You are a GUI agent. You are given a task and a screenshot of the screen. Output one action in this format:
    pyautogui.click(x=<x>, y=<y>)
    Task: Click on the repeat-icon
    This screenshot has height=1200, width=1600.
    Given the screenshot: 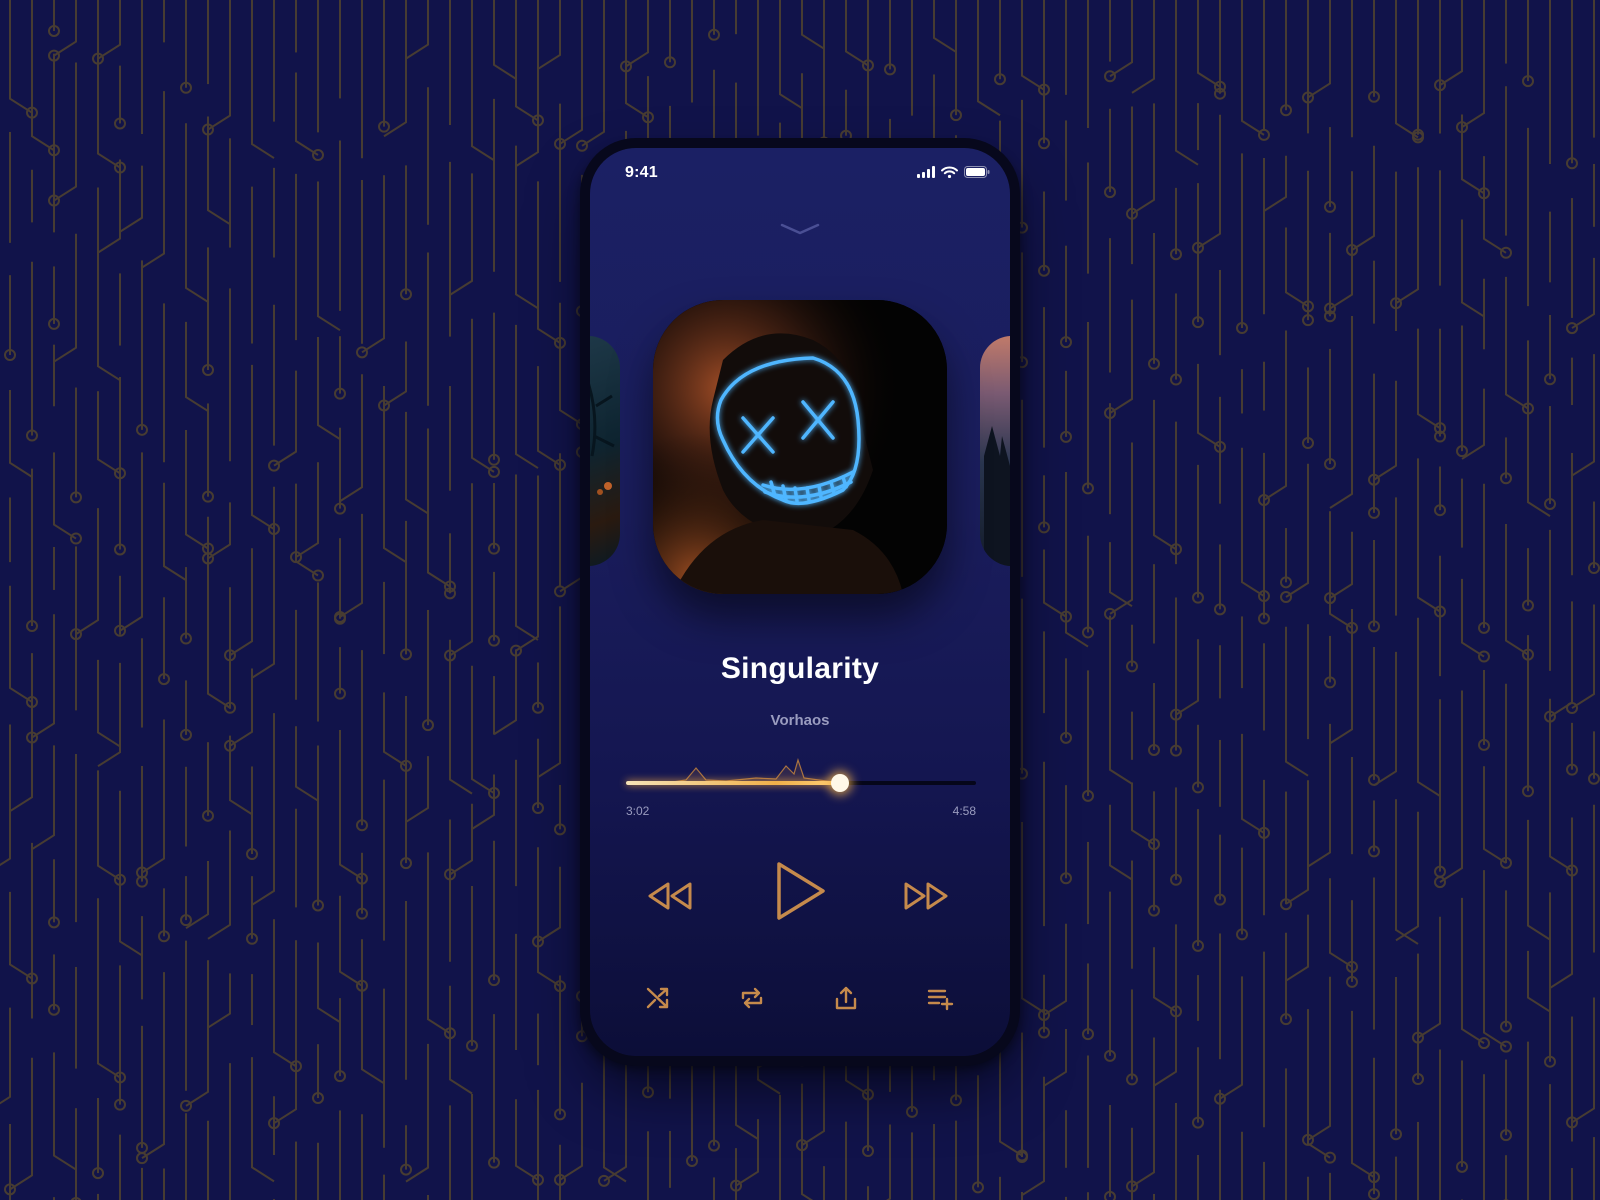 What is the action you would take?
    pyautogui.click(x=752, y=998)
    